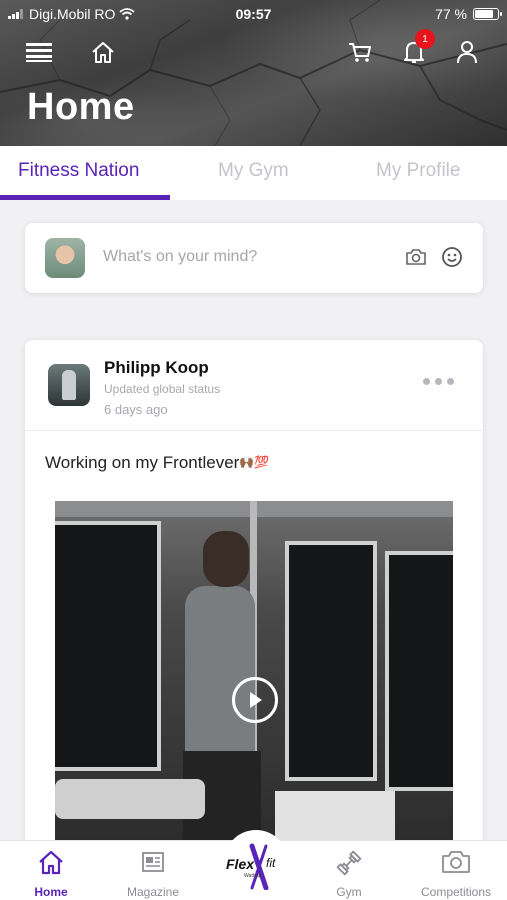  What do you see at coordinates (349, 863) in the screenshot?
I see `dumbbell-icon` at bounding box center [349, 863].